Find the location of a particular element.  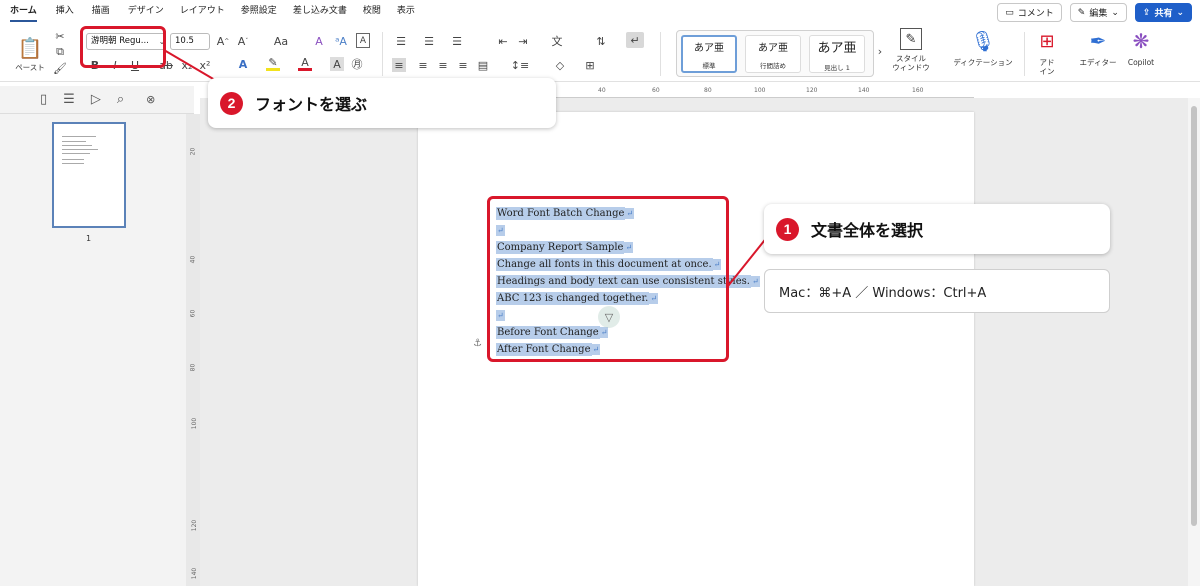

phonetic-guide-icon: ᵃA is located at coordinates (341, 41).